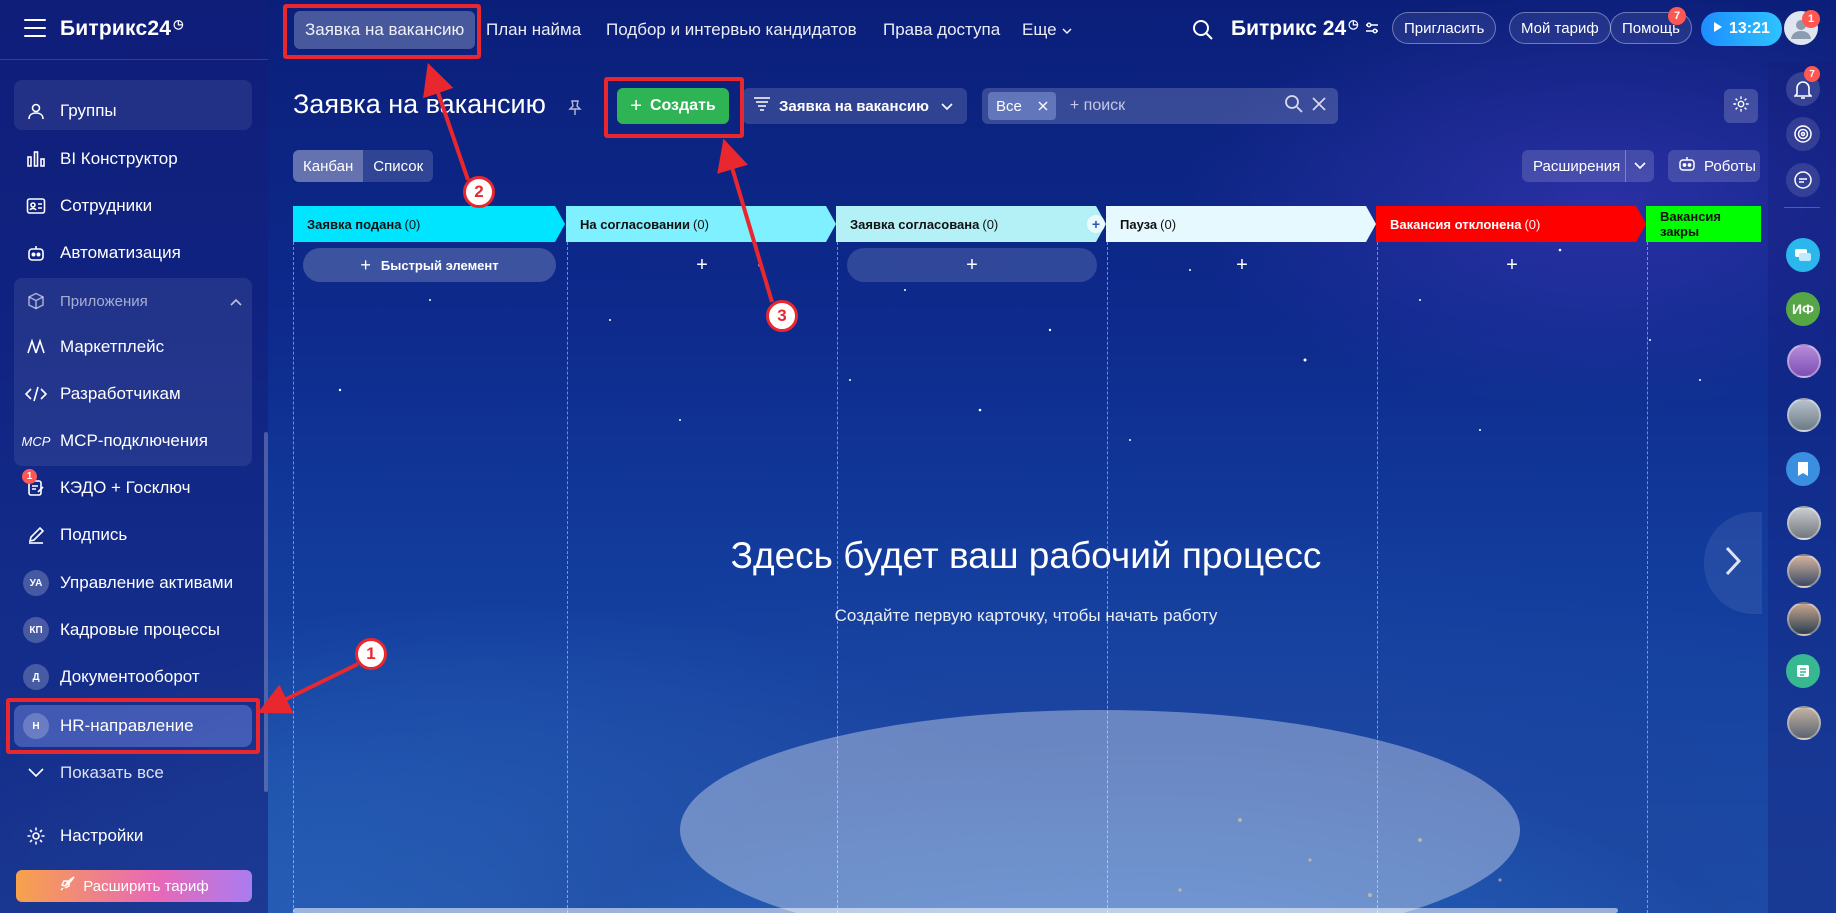 This screenshot has width=1836, height=913. Describe the element at coordinates (133, 394) in the screenshot. I see `sidebar-item-developers: Разработчикам` at that location.